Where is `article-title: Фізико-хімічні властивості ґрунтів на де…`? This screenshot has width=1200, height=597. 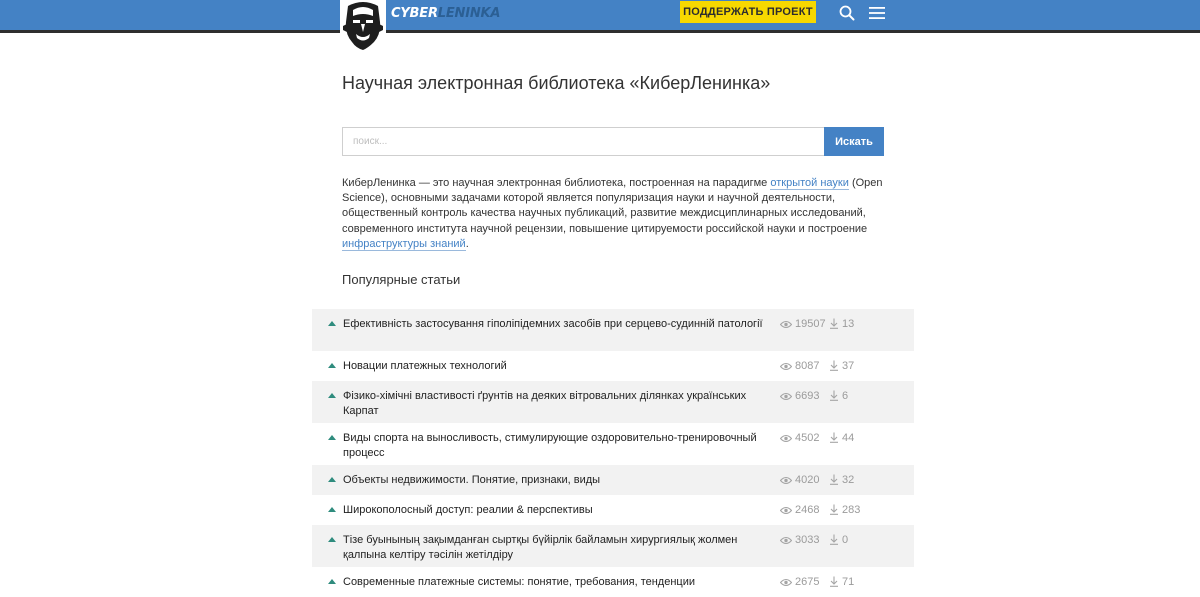 article-title: Фізико-хімічні властивості ґрунтів на де… is located at coordinates (558, 404).